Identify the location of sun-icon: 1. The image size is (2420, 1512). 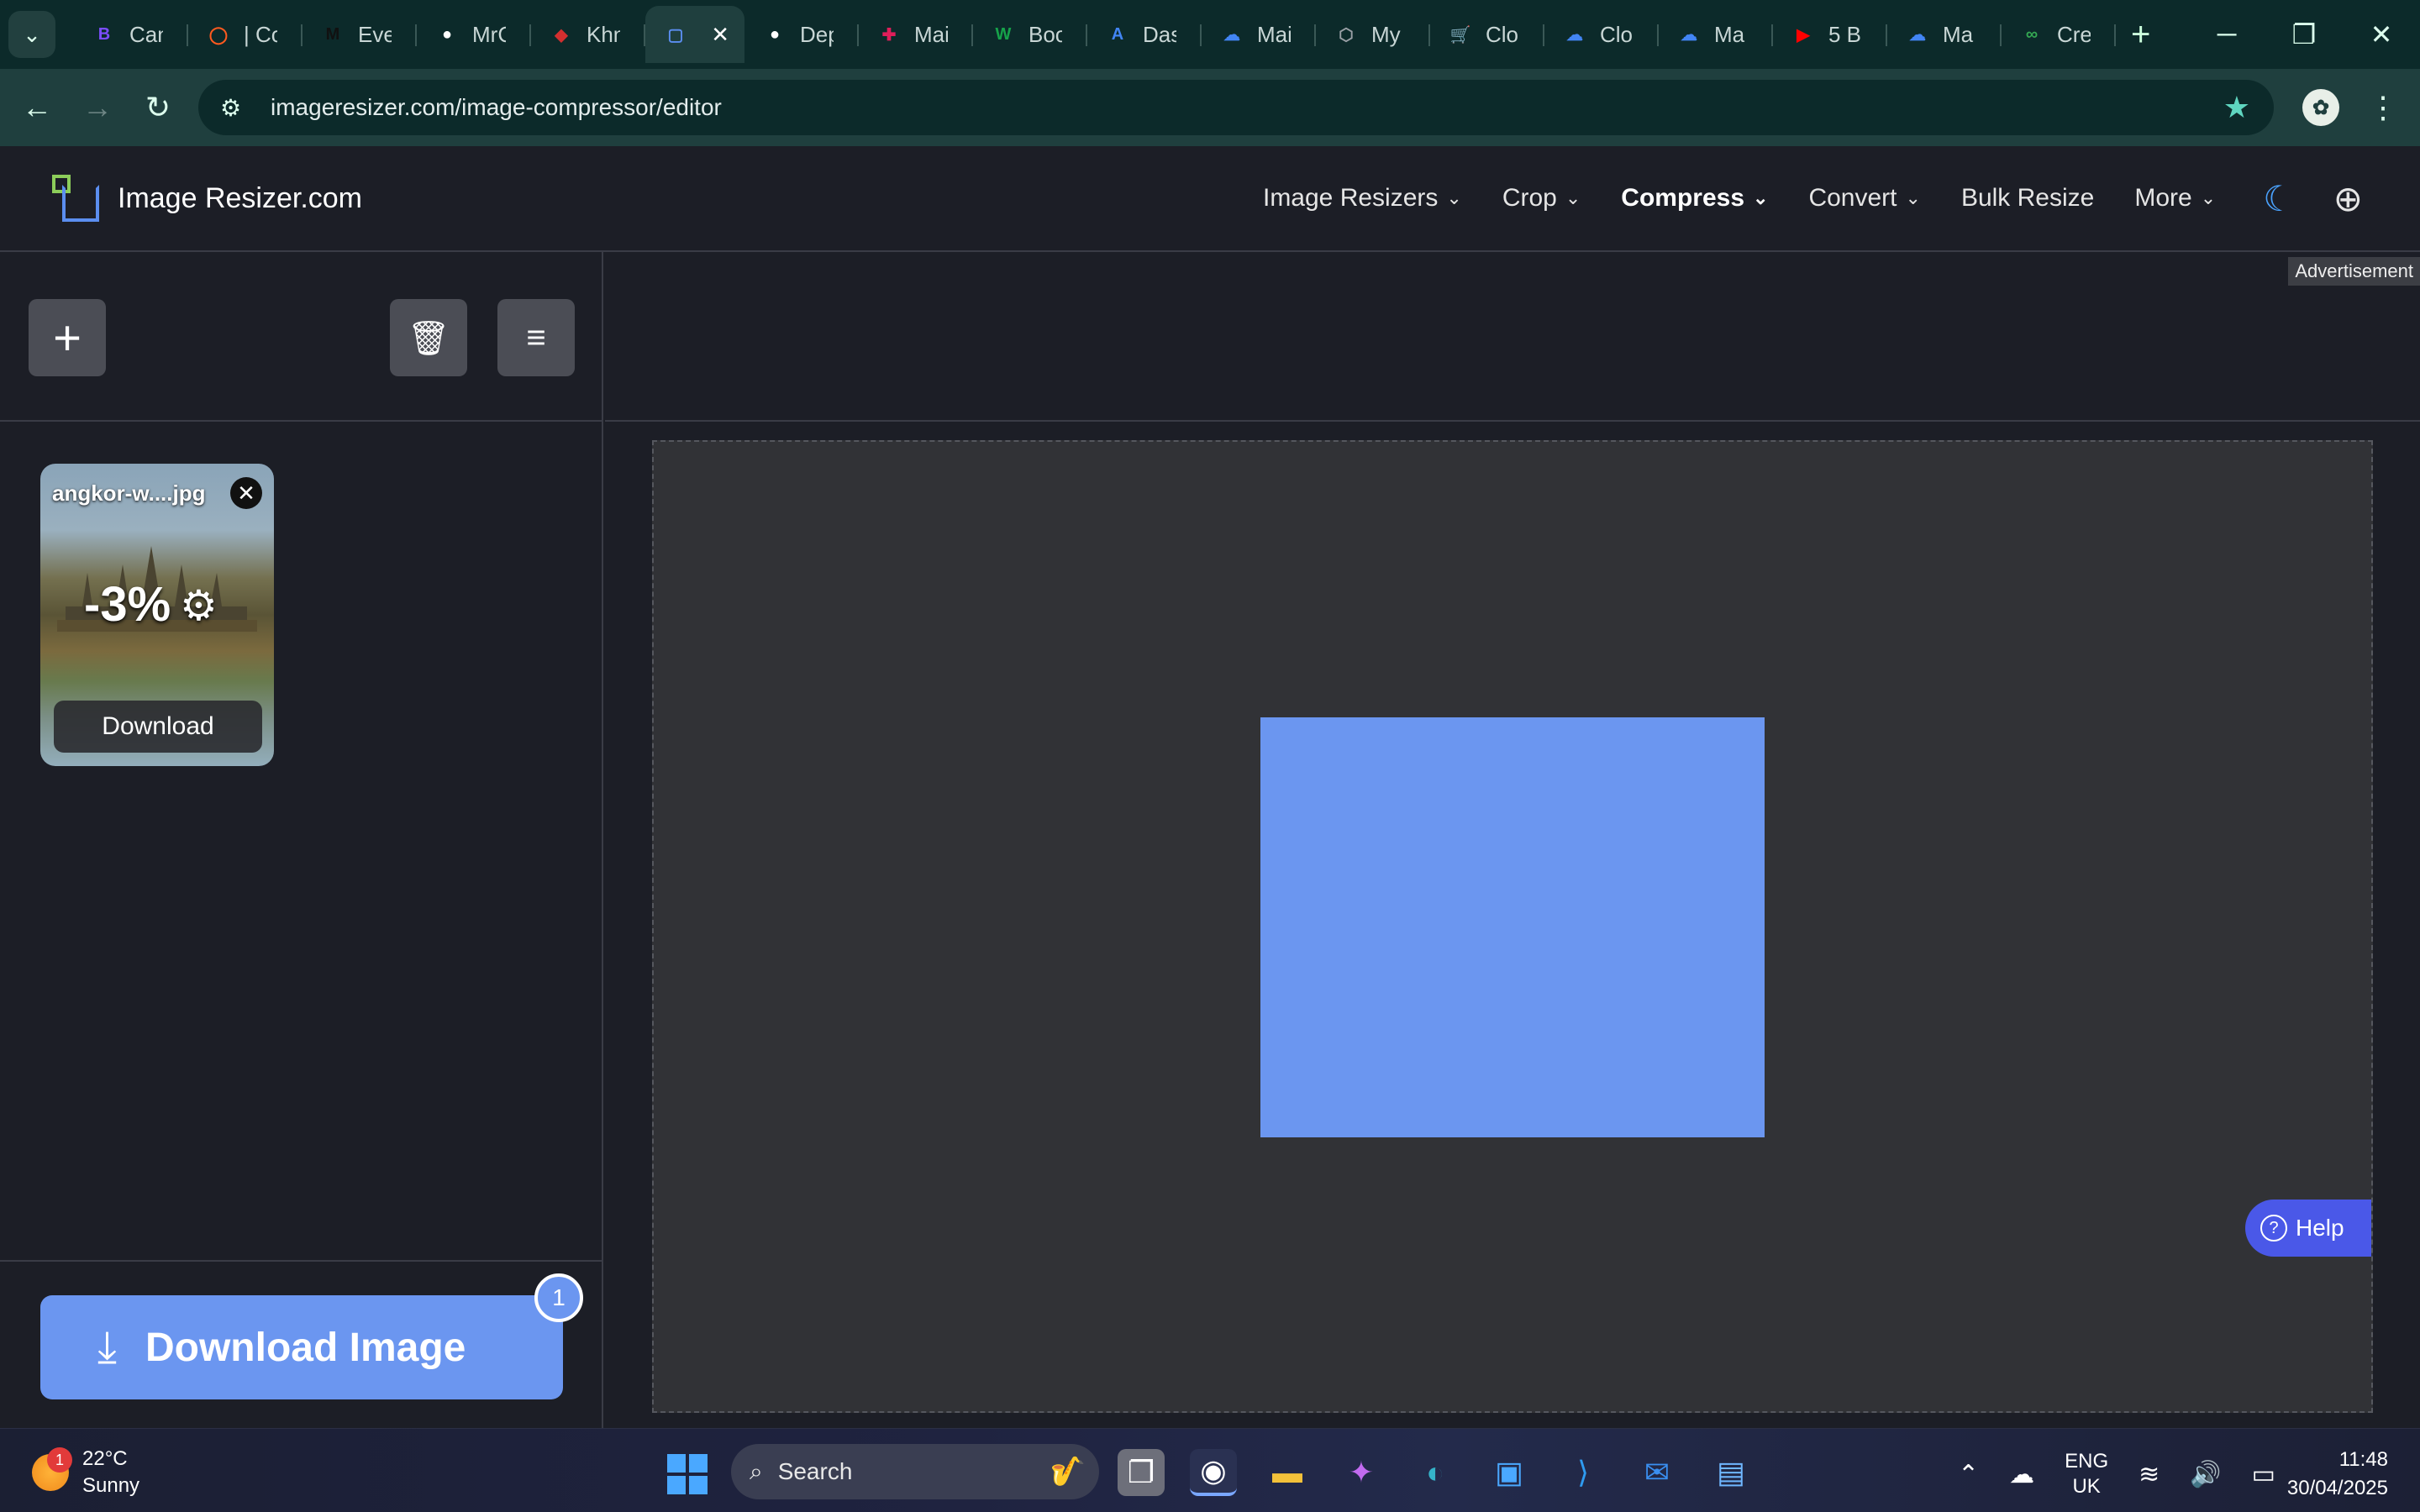
(52, 1469).